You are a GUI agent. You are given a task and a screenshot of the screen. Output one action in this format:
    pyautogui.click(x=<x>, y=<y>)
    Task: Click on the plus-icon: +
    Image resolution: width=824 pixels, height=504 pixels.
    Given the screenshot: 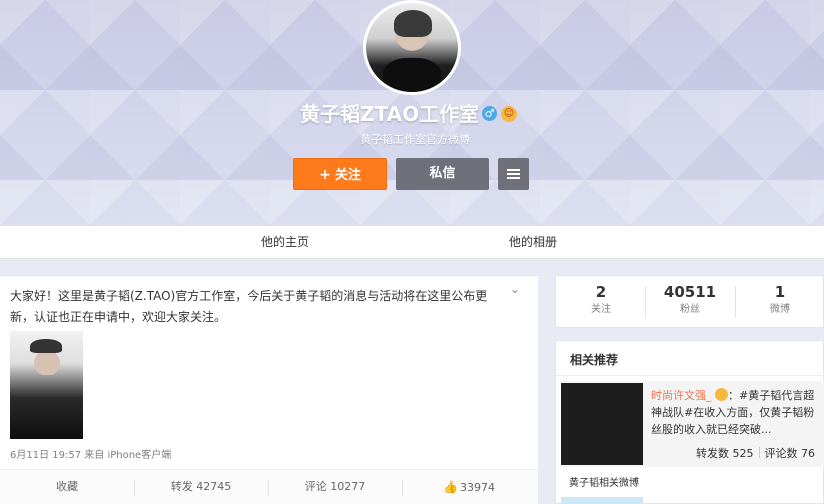 What is the action you would take?
    pyautogui.click(x=325, y=175)
    